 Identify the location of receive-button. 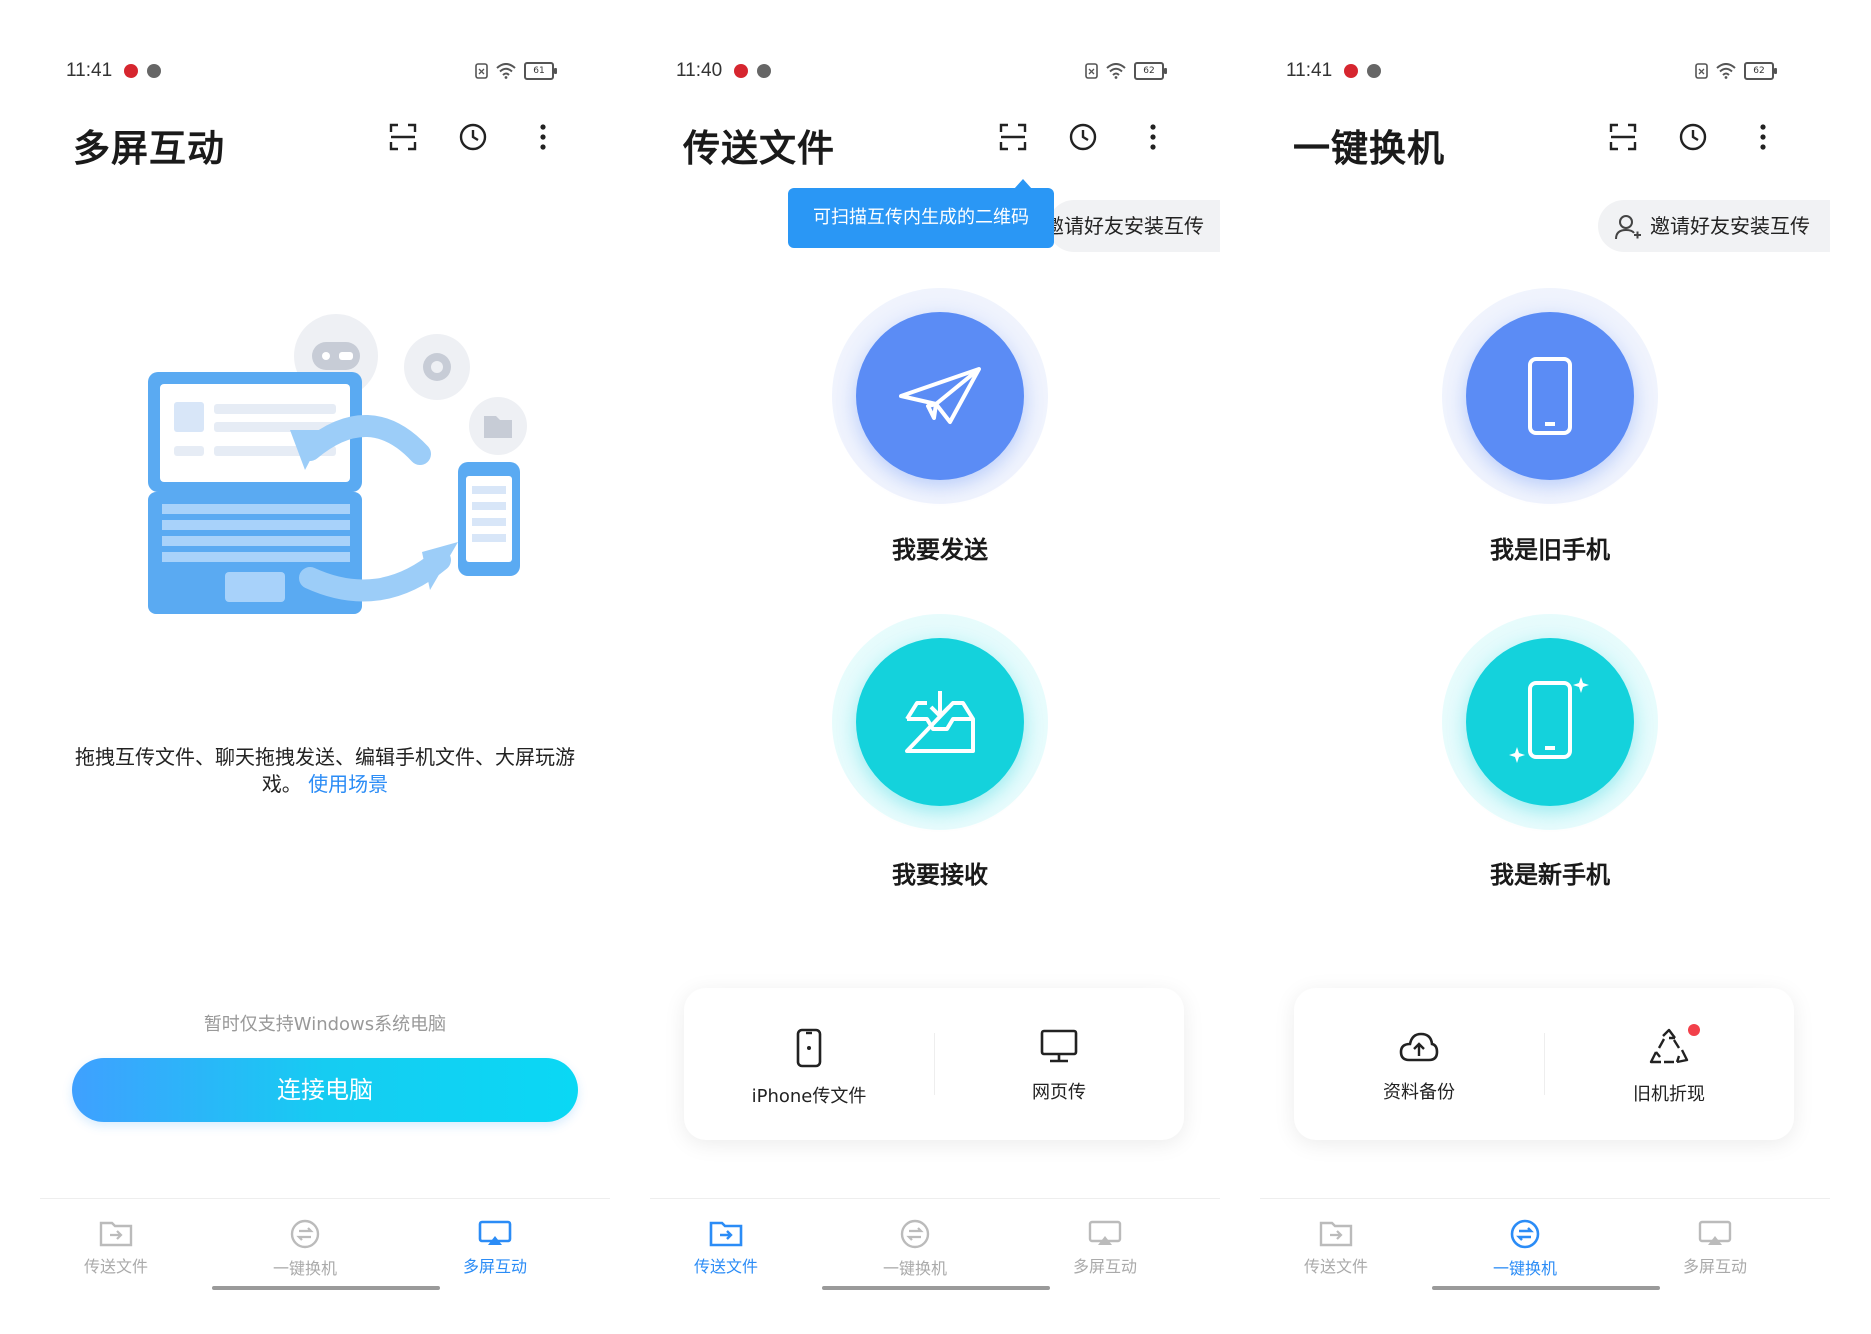
(940, 722).